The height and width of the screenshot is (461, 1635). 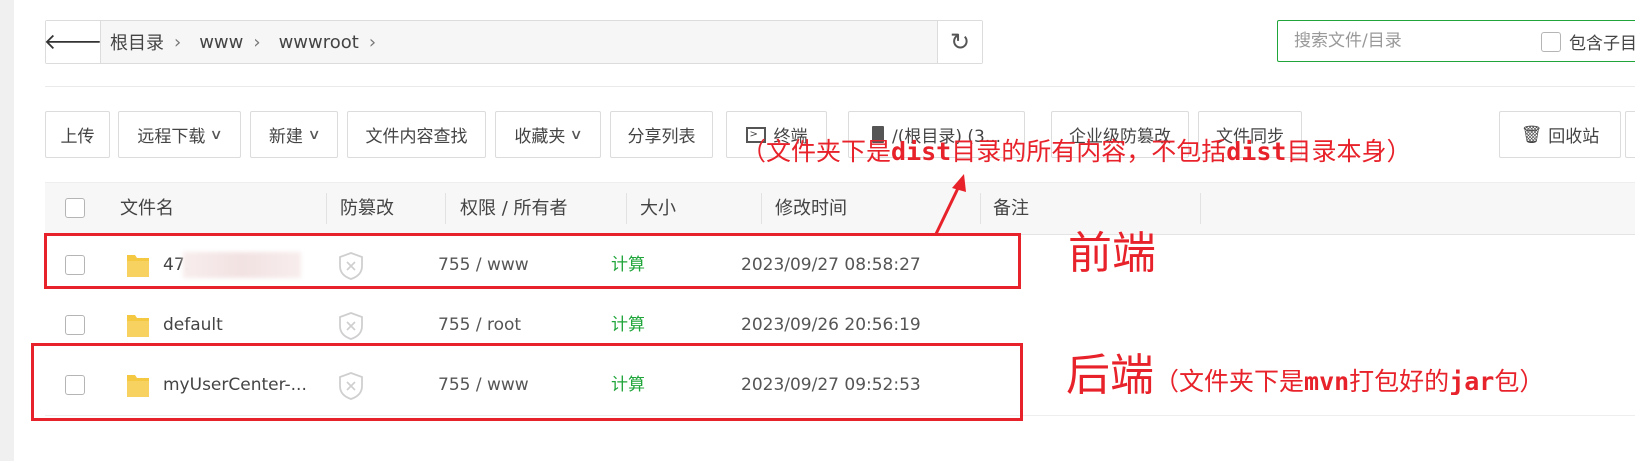 I want to click on backend-highlight-box, so click(x=527, y=382).